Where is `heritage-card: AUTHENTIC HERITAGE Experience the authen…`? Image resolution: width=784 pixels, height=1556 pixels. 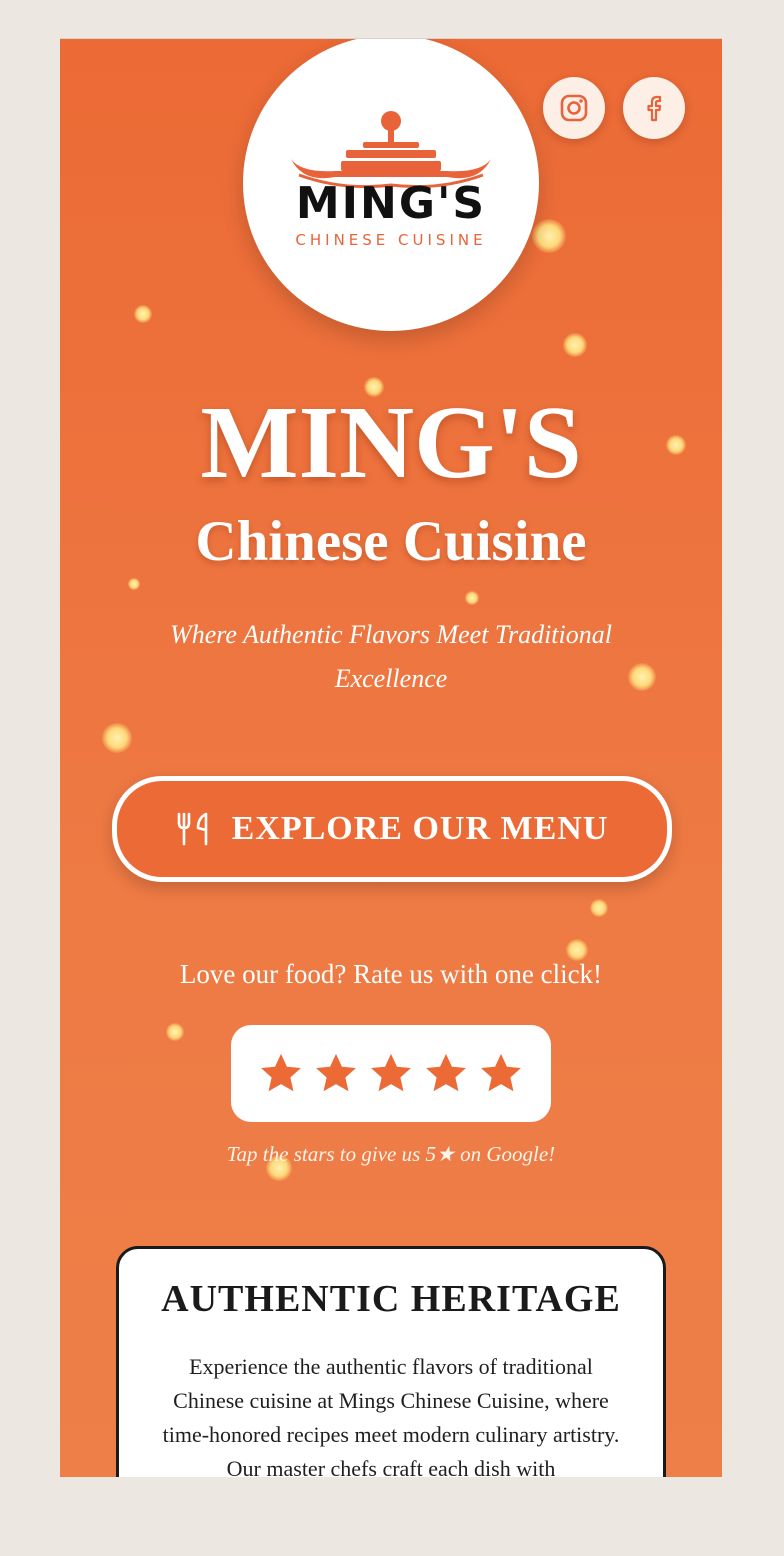 heritage-card: AUTHENTIC HERITAGE Experience the authen… is located at coordinates (391, 1361).